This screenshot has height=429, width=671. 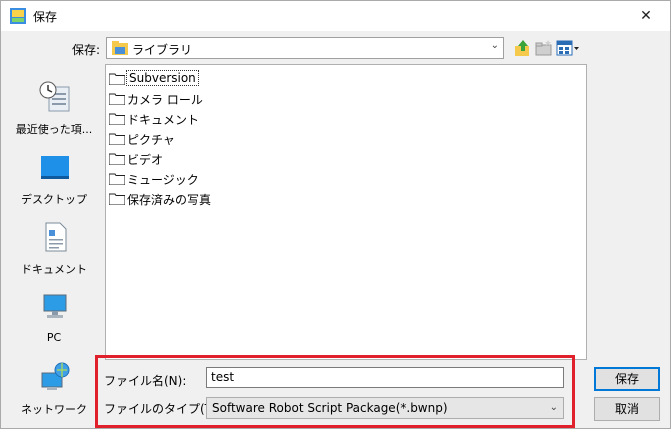 What do you see at coordinates (163, 120) in the screenshot?
I see `file-name: ドキュメント` at bounding box center [163, 120].